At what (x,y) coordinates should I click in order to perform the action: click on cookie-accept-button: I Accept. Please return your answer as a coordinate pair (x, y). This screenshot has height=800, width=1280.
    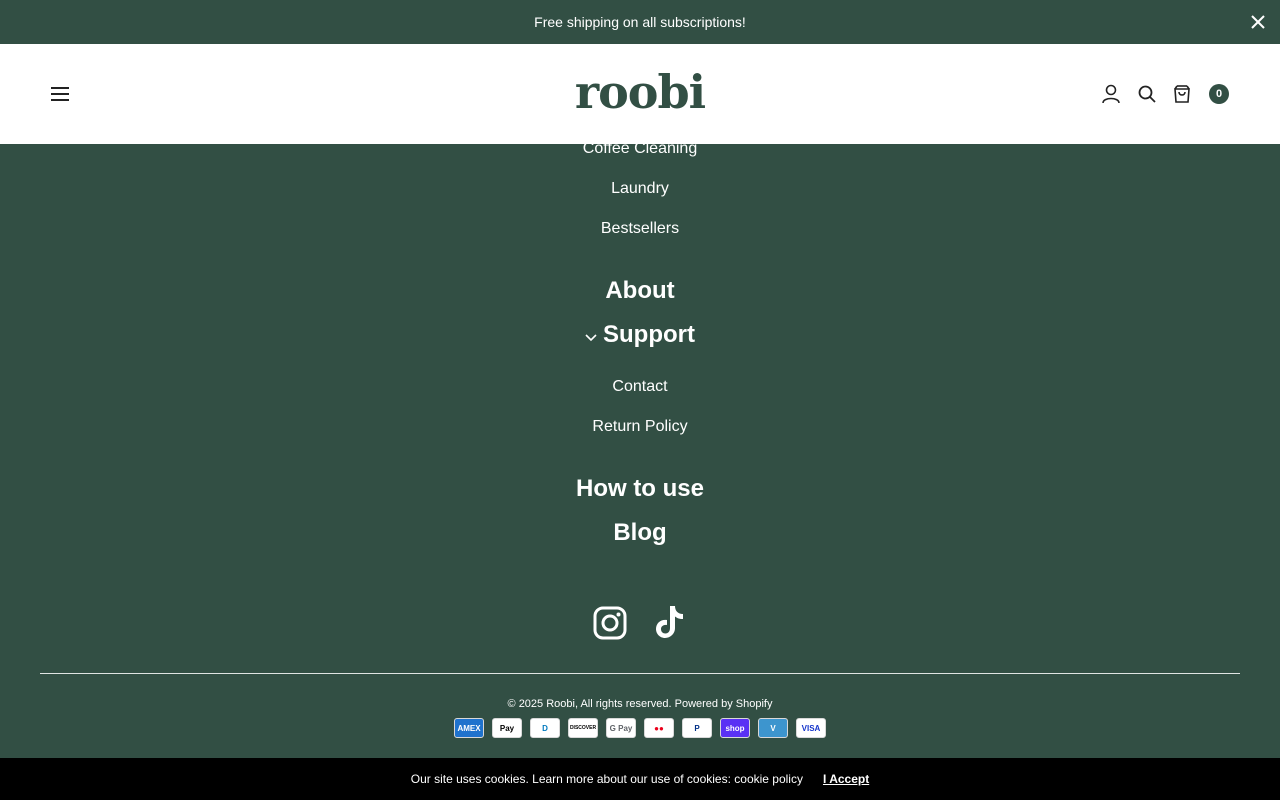
    Looking at the image, I should click on (846, 779).